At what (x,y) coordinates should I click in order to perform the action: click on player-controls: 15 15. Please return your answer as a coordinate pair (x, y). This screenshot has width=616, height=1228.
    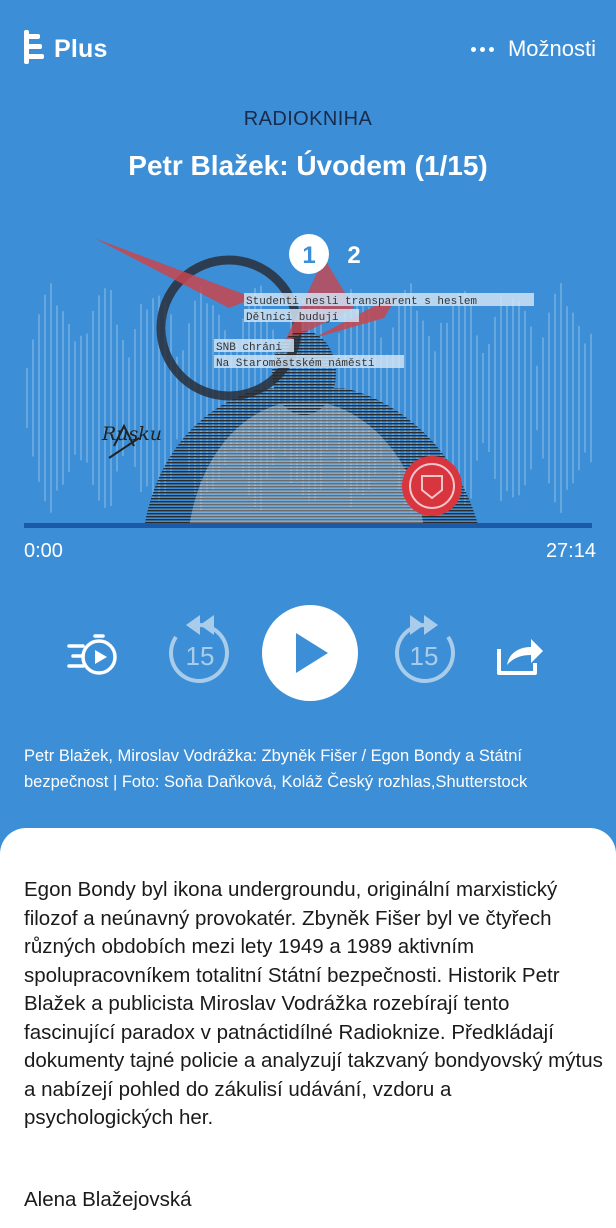
    Looking at the image, I should click on (308, 655).